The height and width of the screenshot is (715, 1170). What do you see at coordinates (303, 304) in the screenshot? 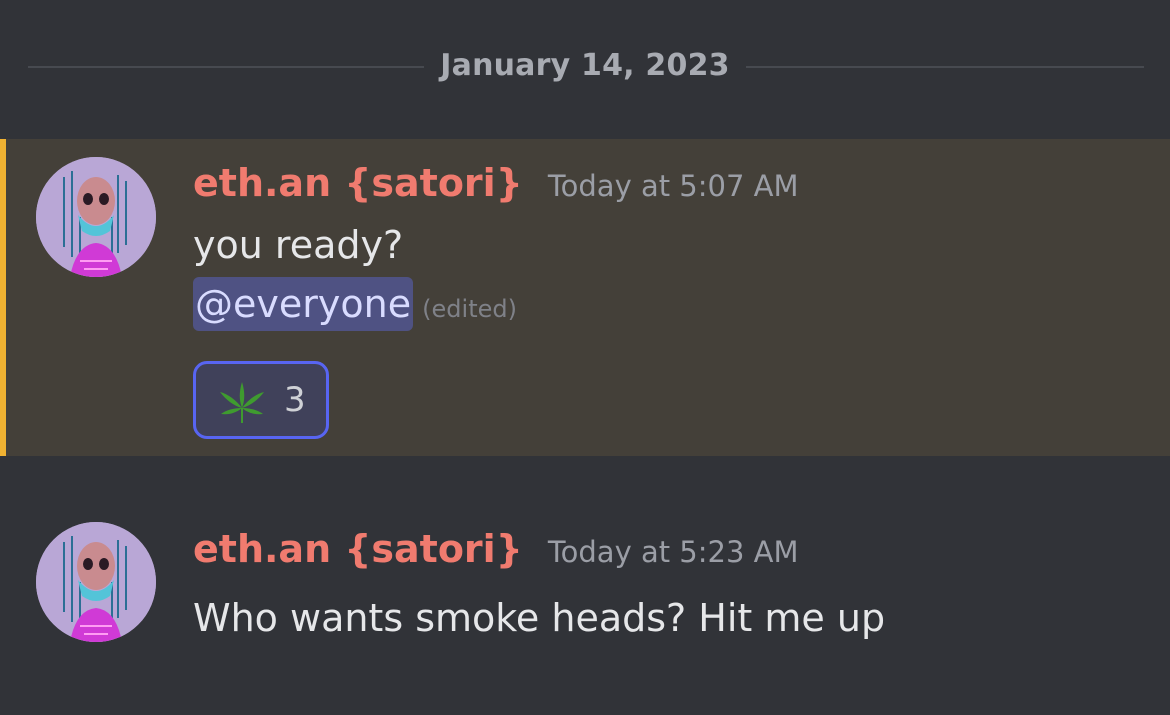
I see `mention-everyone: @everyone` at bounding box center [303, 304].